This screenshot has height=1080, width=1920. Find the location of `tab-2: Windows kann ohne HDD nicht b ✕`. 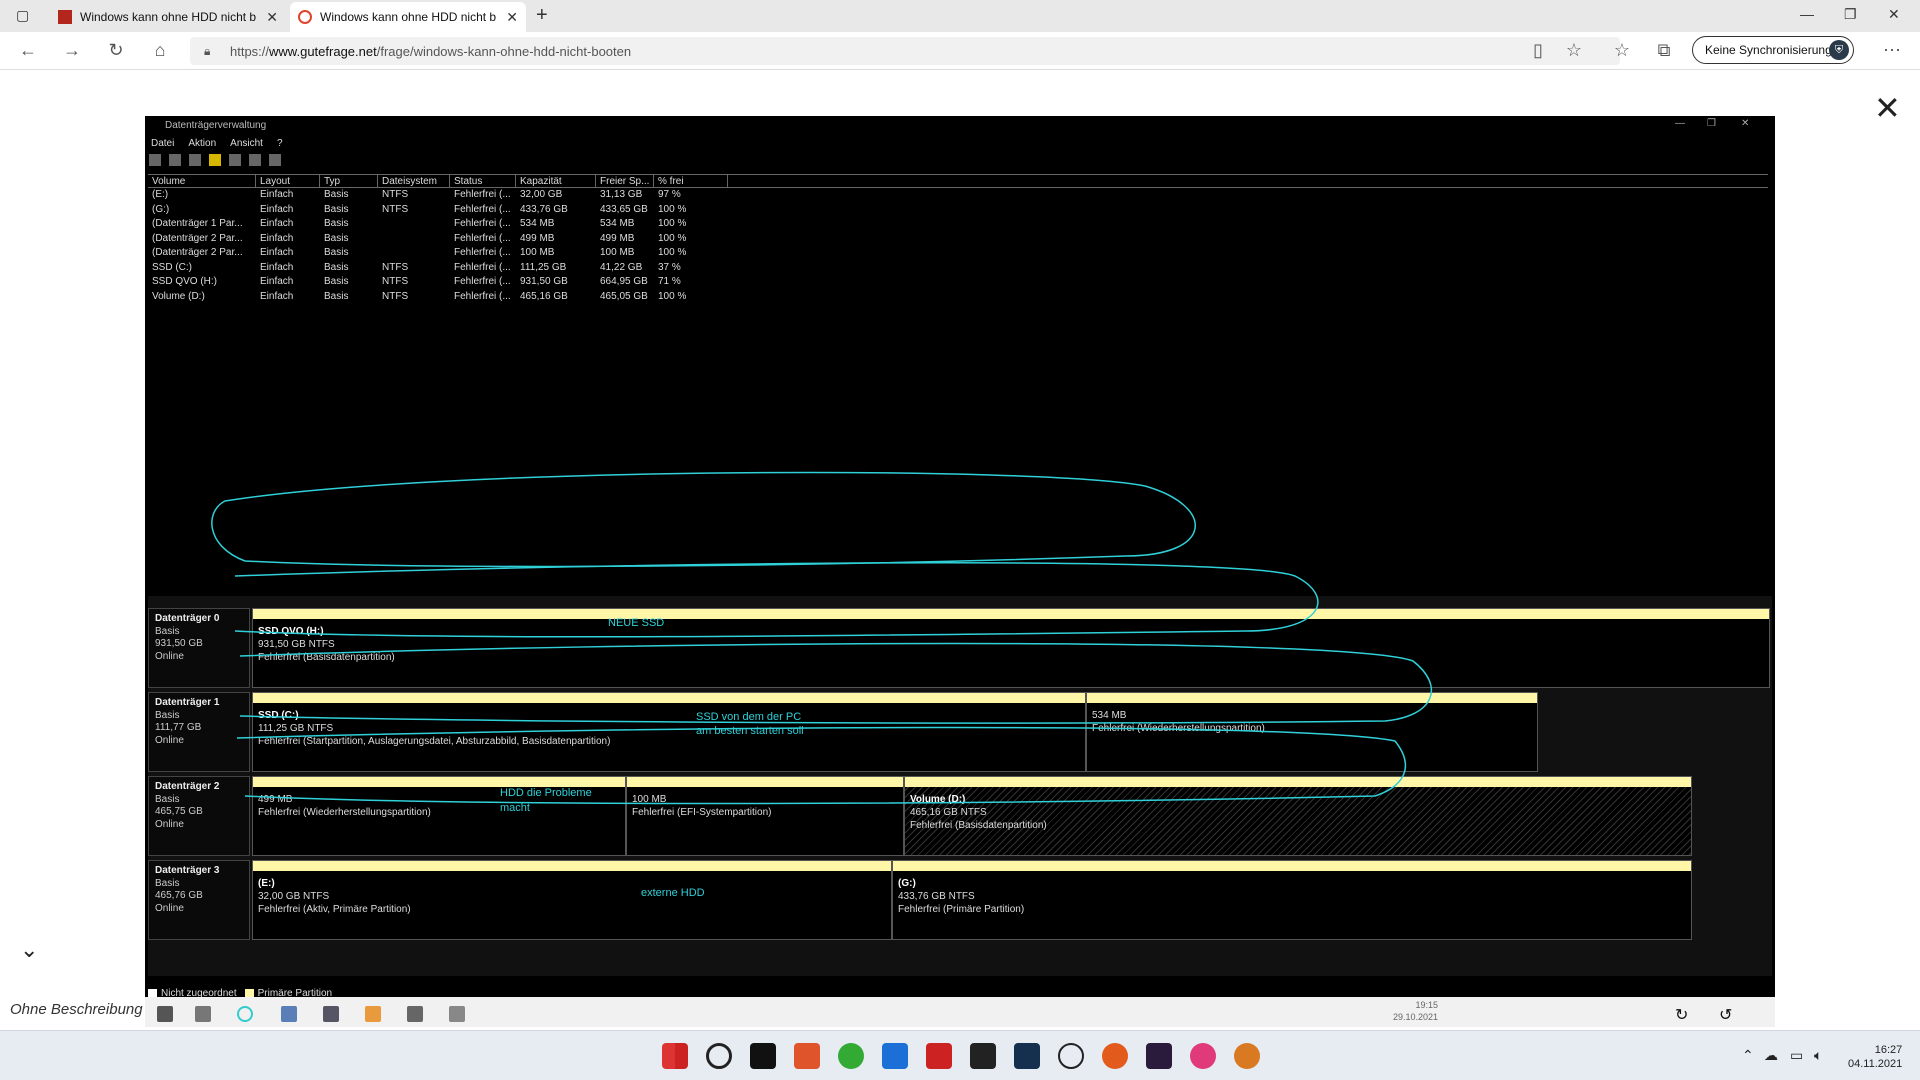

tab-2: Windows kann ohne HDD nicht b ✕ is located at coordinates (408, 17).